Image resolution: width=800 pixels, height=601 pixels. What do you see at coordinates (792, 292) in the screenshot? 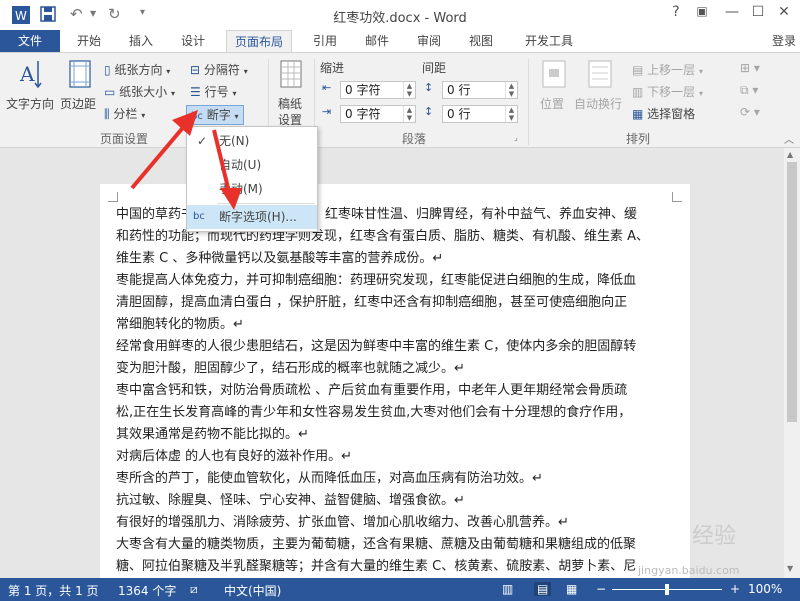
I see `scroll-thumb` at bounding box center [792, 292].